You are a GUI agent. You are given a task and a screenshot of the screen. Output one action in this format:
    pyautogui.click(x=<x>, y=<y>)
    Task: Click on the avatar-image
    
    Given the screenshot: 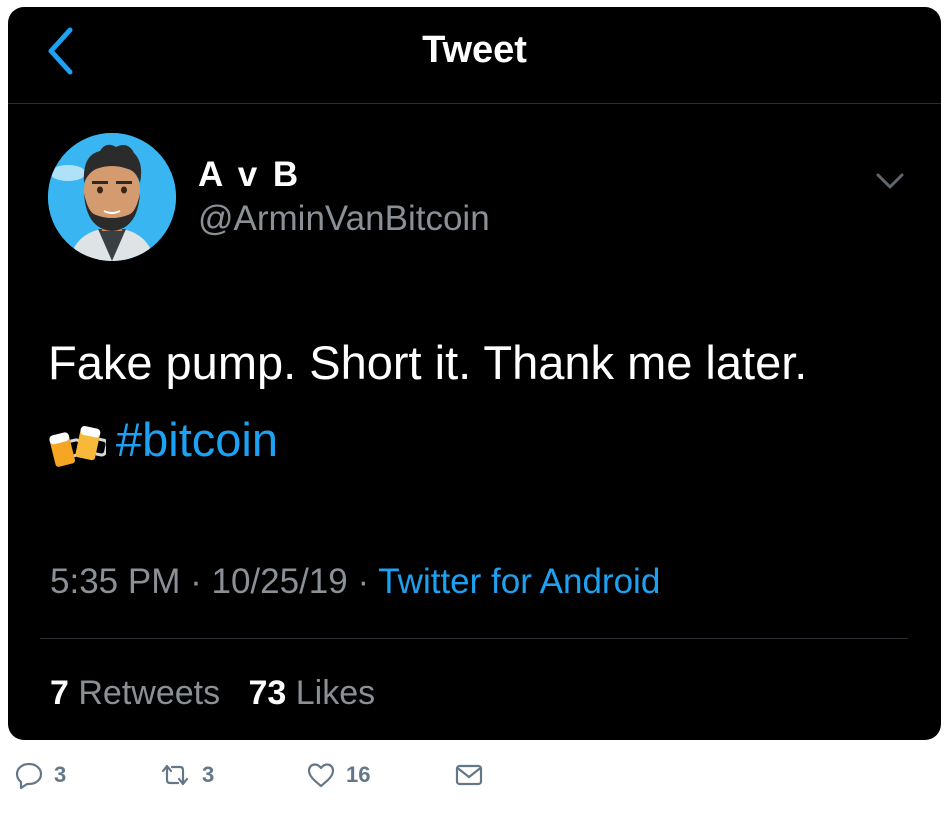 What is the action you would take?
    pyautogui.click(x=112, y=197)
    